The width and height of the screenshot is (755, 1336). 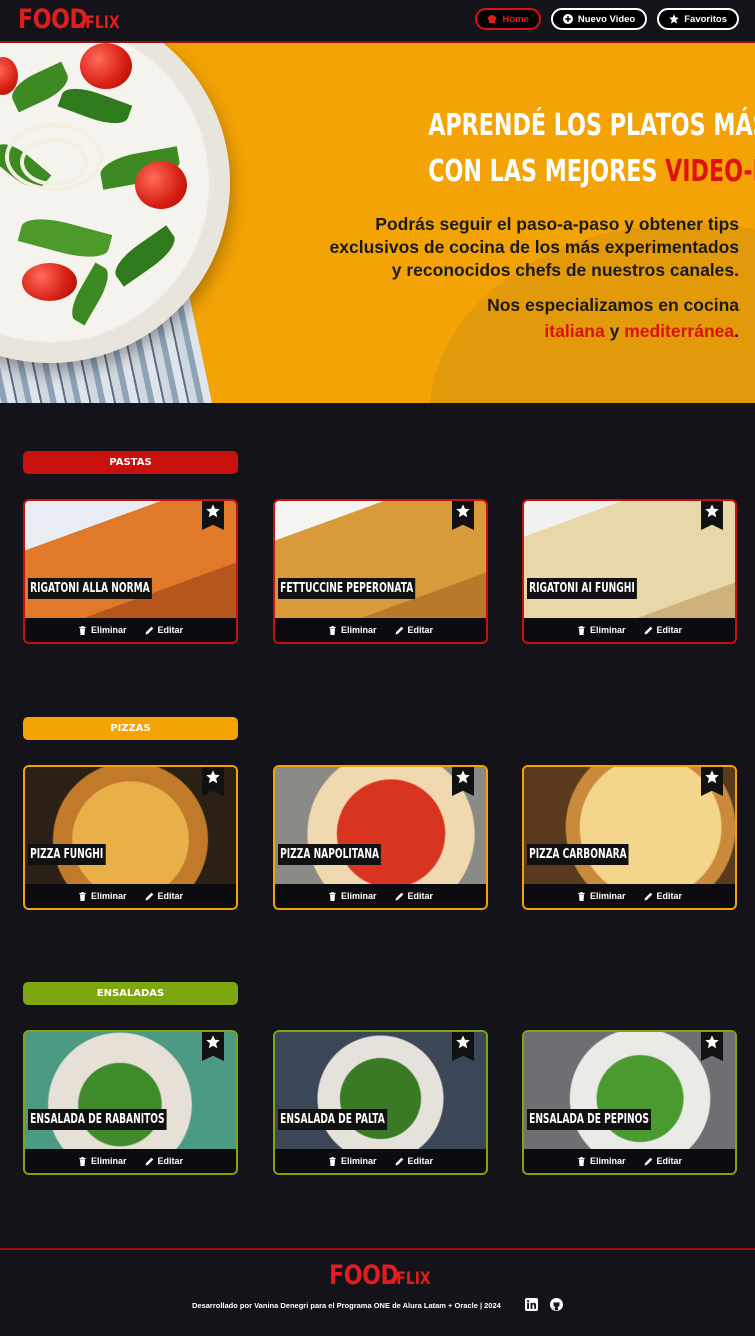 What do you see at coordinates (130, 837) in the screenshot?
I see `video-card: PIZZA FUNGHI Eliminar Editar` at bounding box center [130, 837].